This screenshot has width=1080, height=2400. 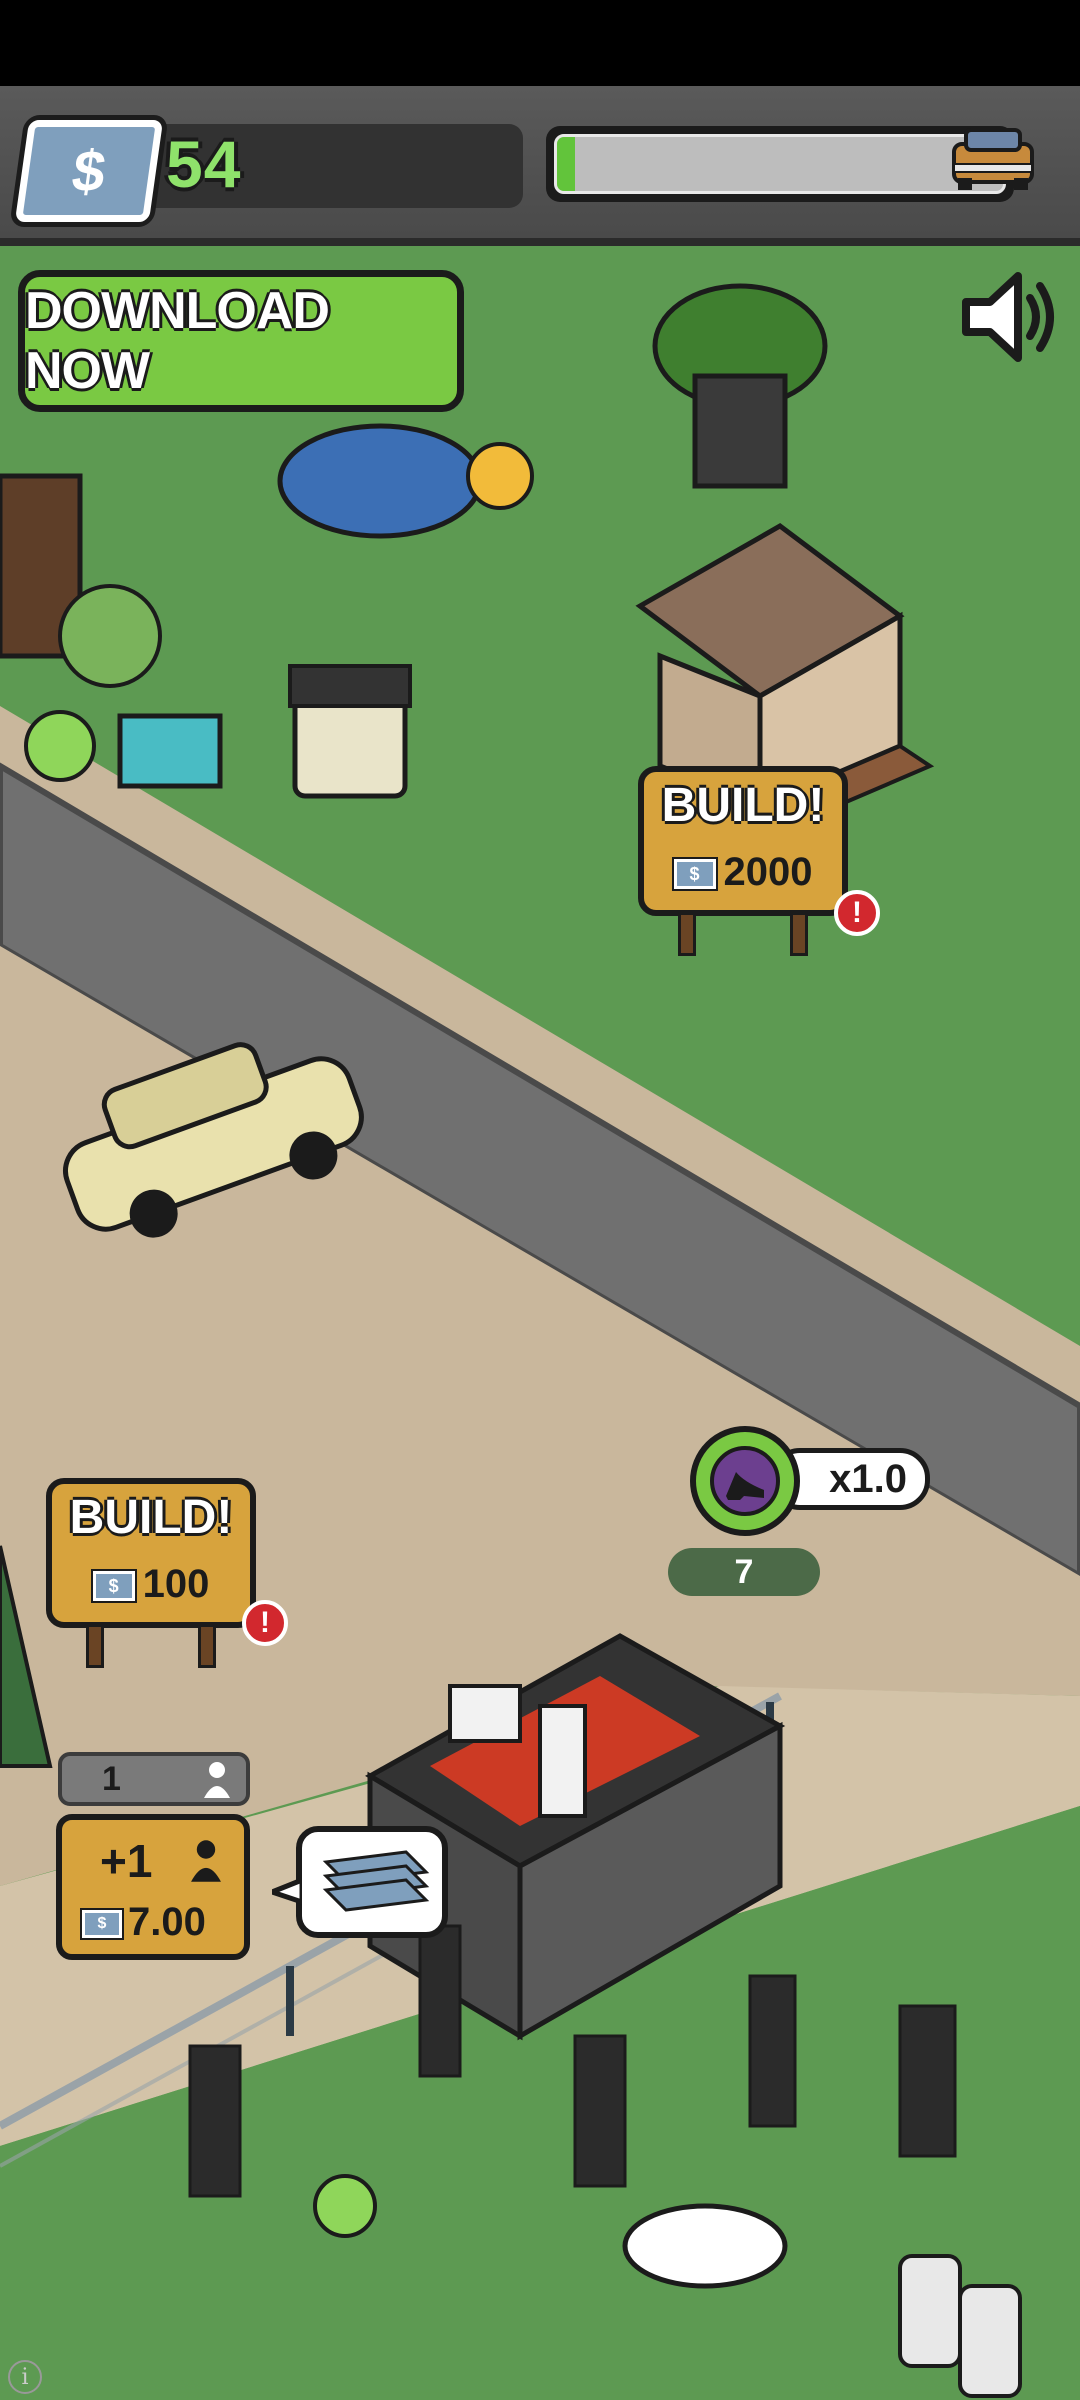 What do you see at coordinates (111, 1779) in the screenshot?
I see `worker-count: 1` at bounding box center [111, 1779].